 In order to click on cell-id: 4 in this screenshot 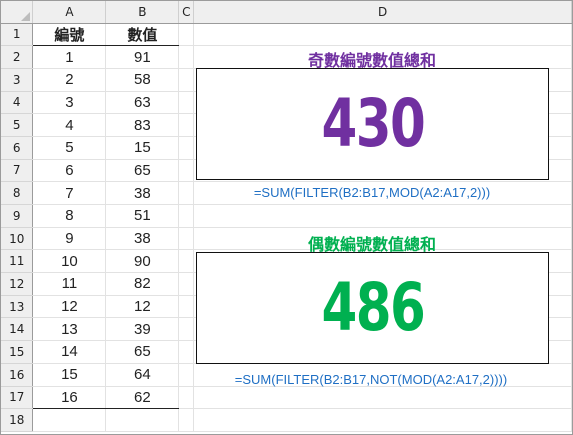, I will do `click(69, 125)`.